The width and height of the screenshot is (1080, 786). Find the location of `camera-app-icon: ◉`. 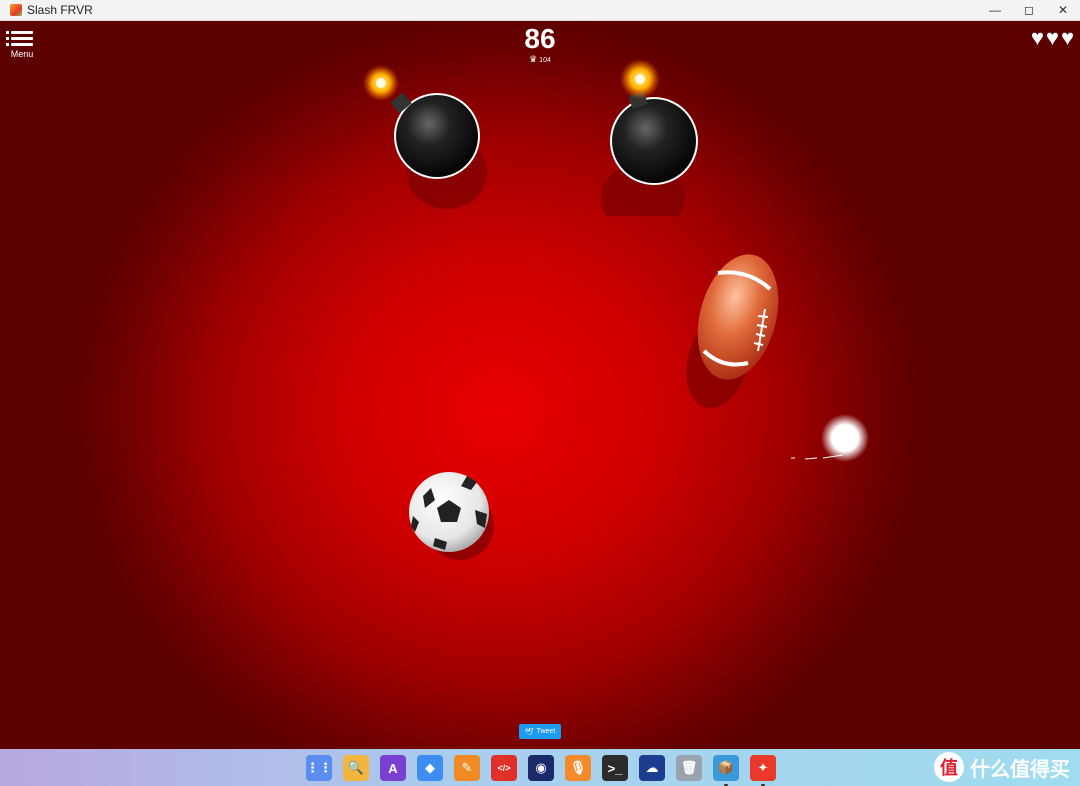

camera-app-icon: ◉ is located at coordinates (541, 768).